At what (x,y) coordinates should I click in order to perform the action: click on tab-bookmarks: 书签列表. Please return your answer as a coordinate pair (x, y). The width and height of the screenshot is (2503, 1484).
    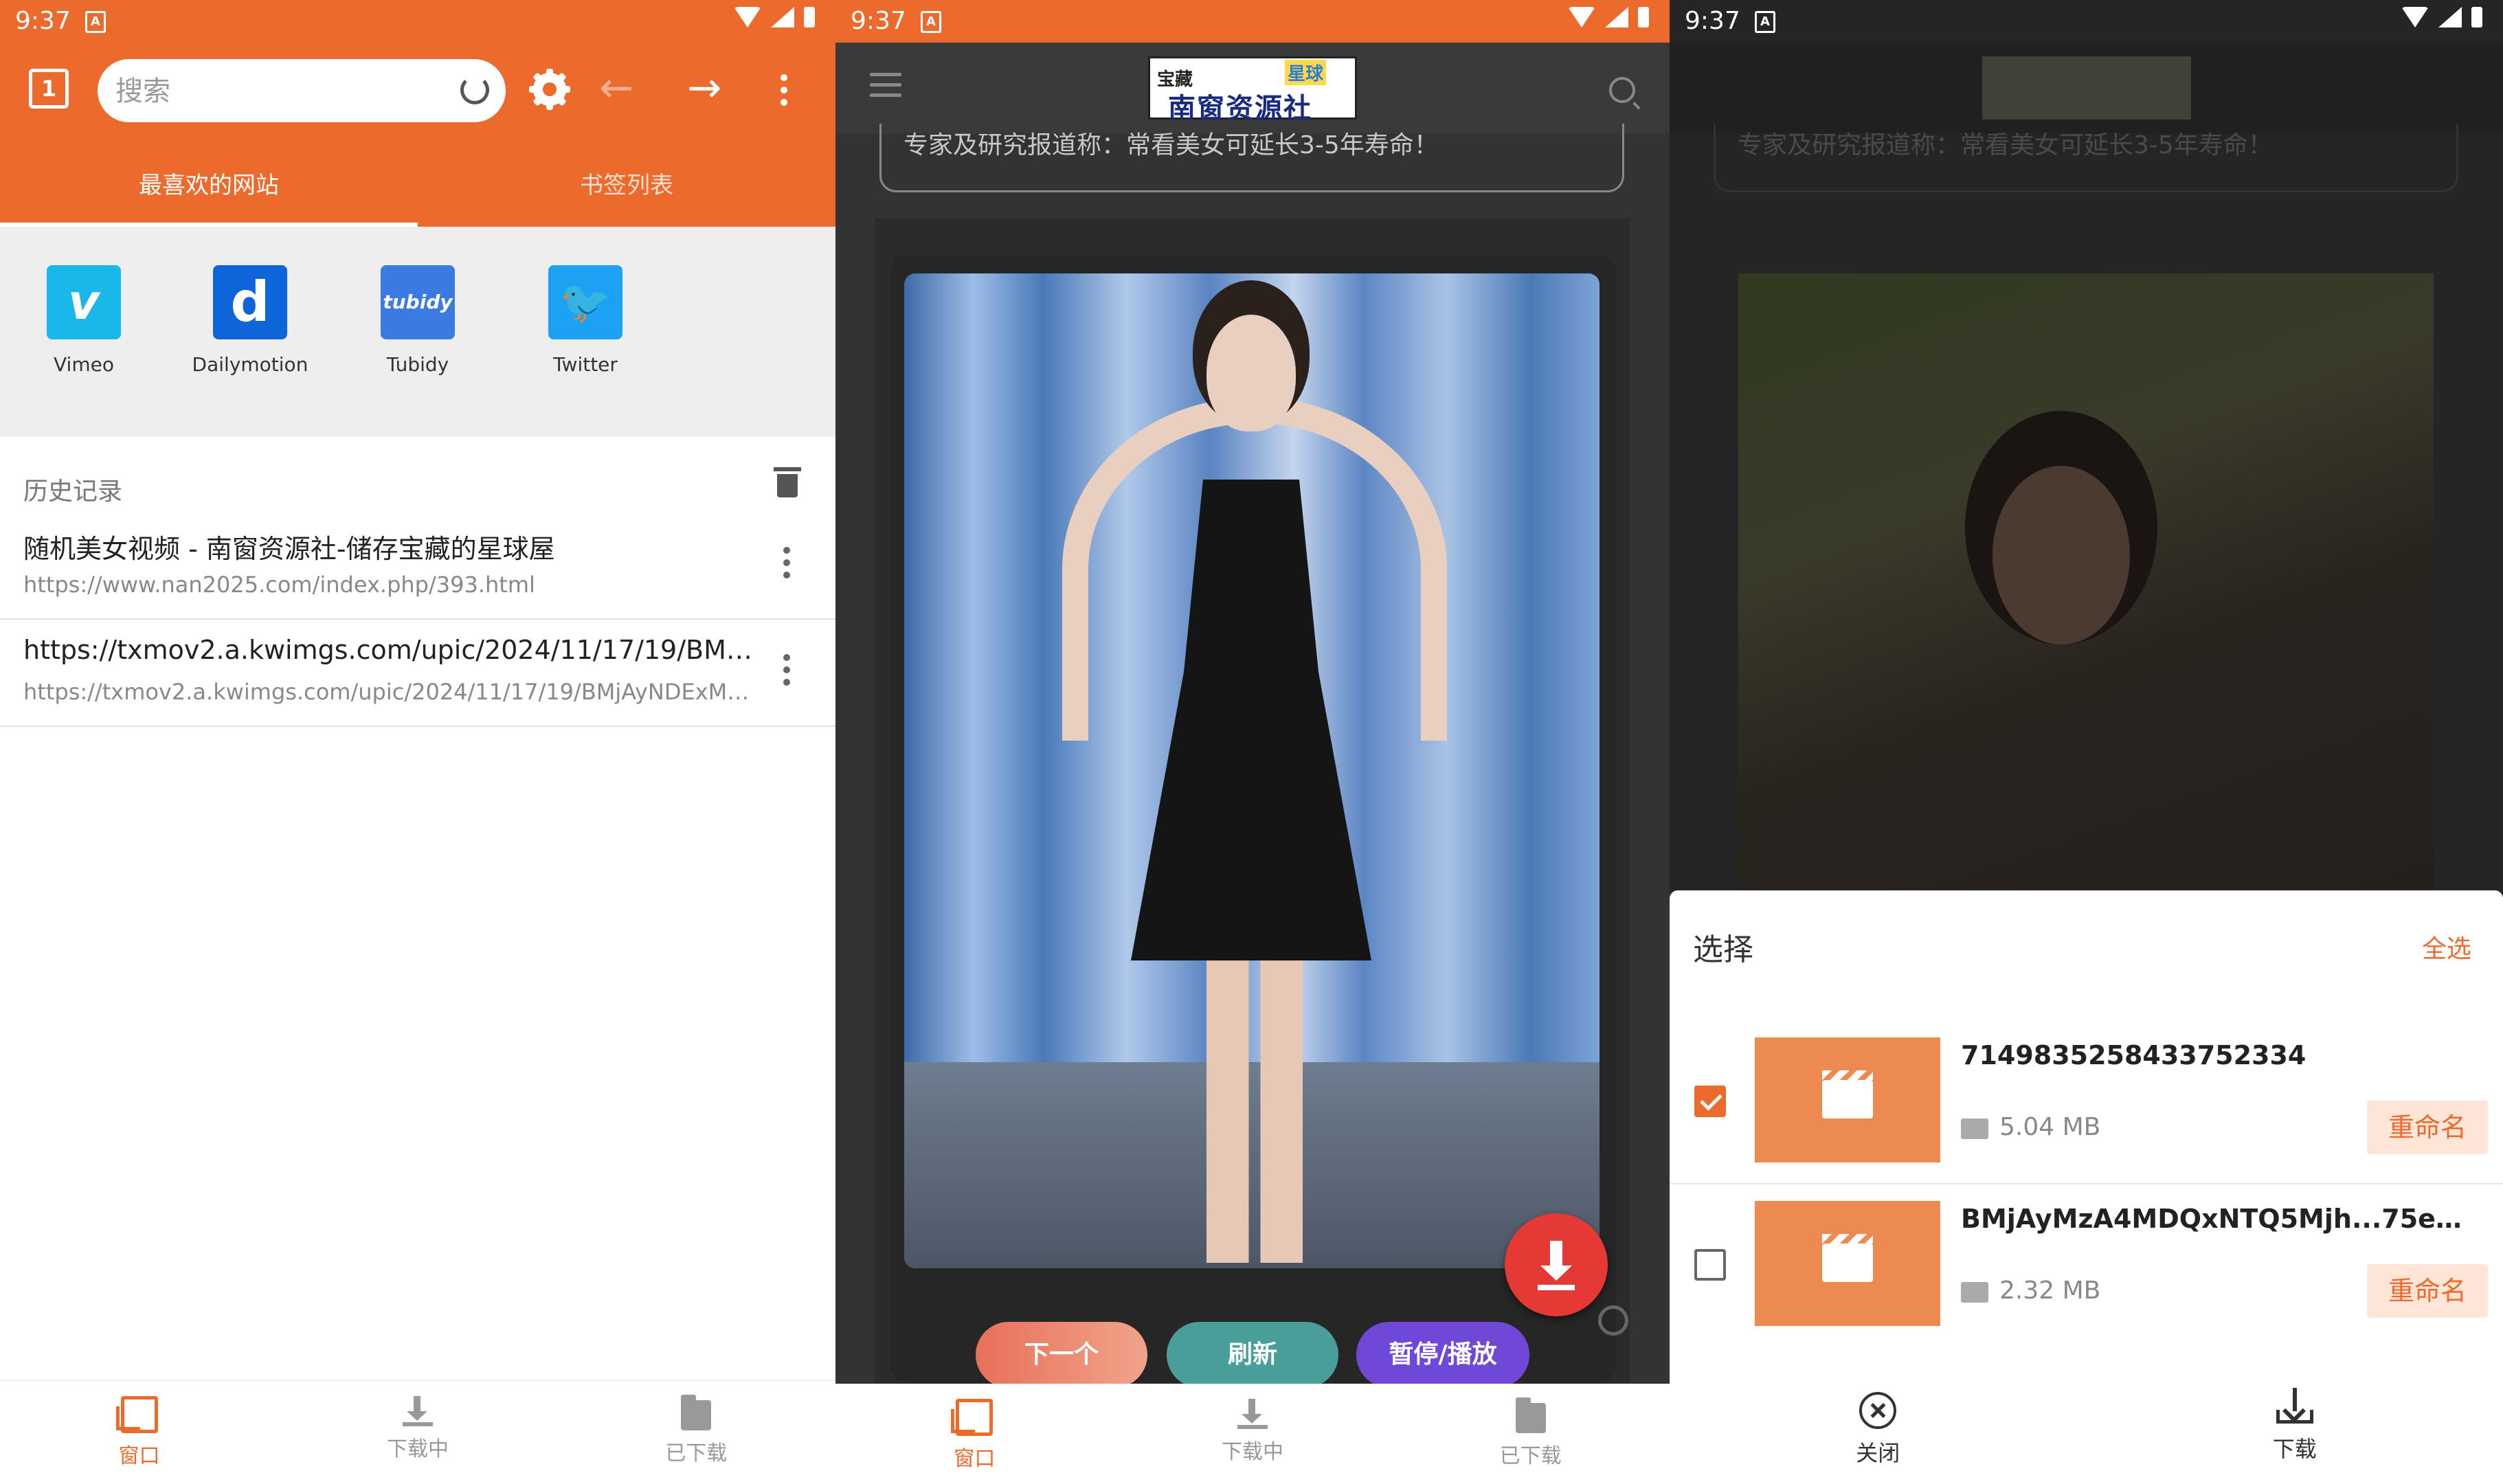
    Looking at the image, I should click on (626, 192).